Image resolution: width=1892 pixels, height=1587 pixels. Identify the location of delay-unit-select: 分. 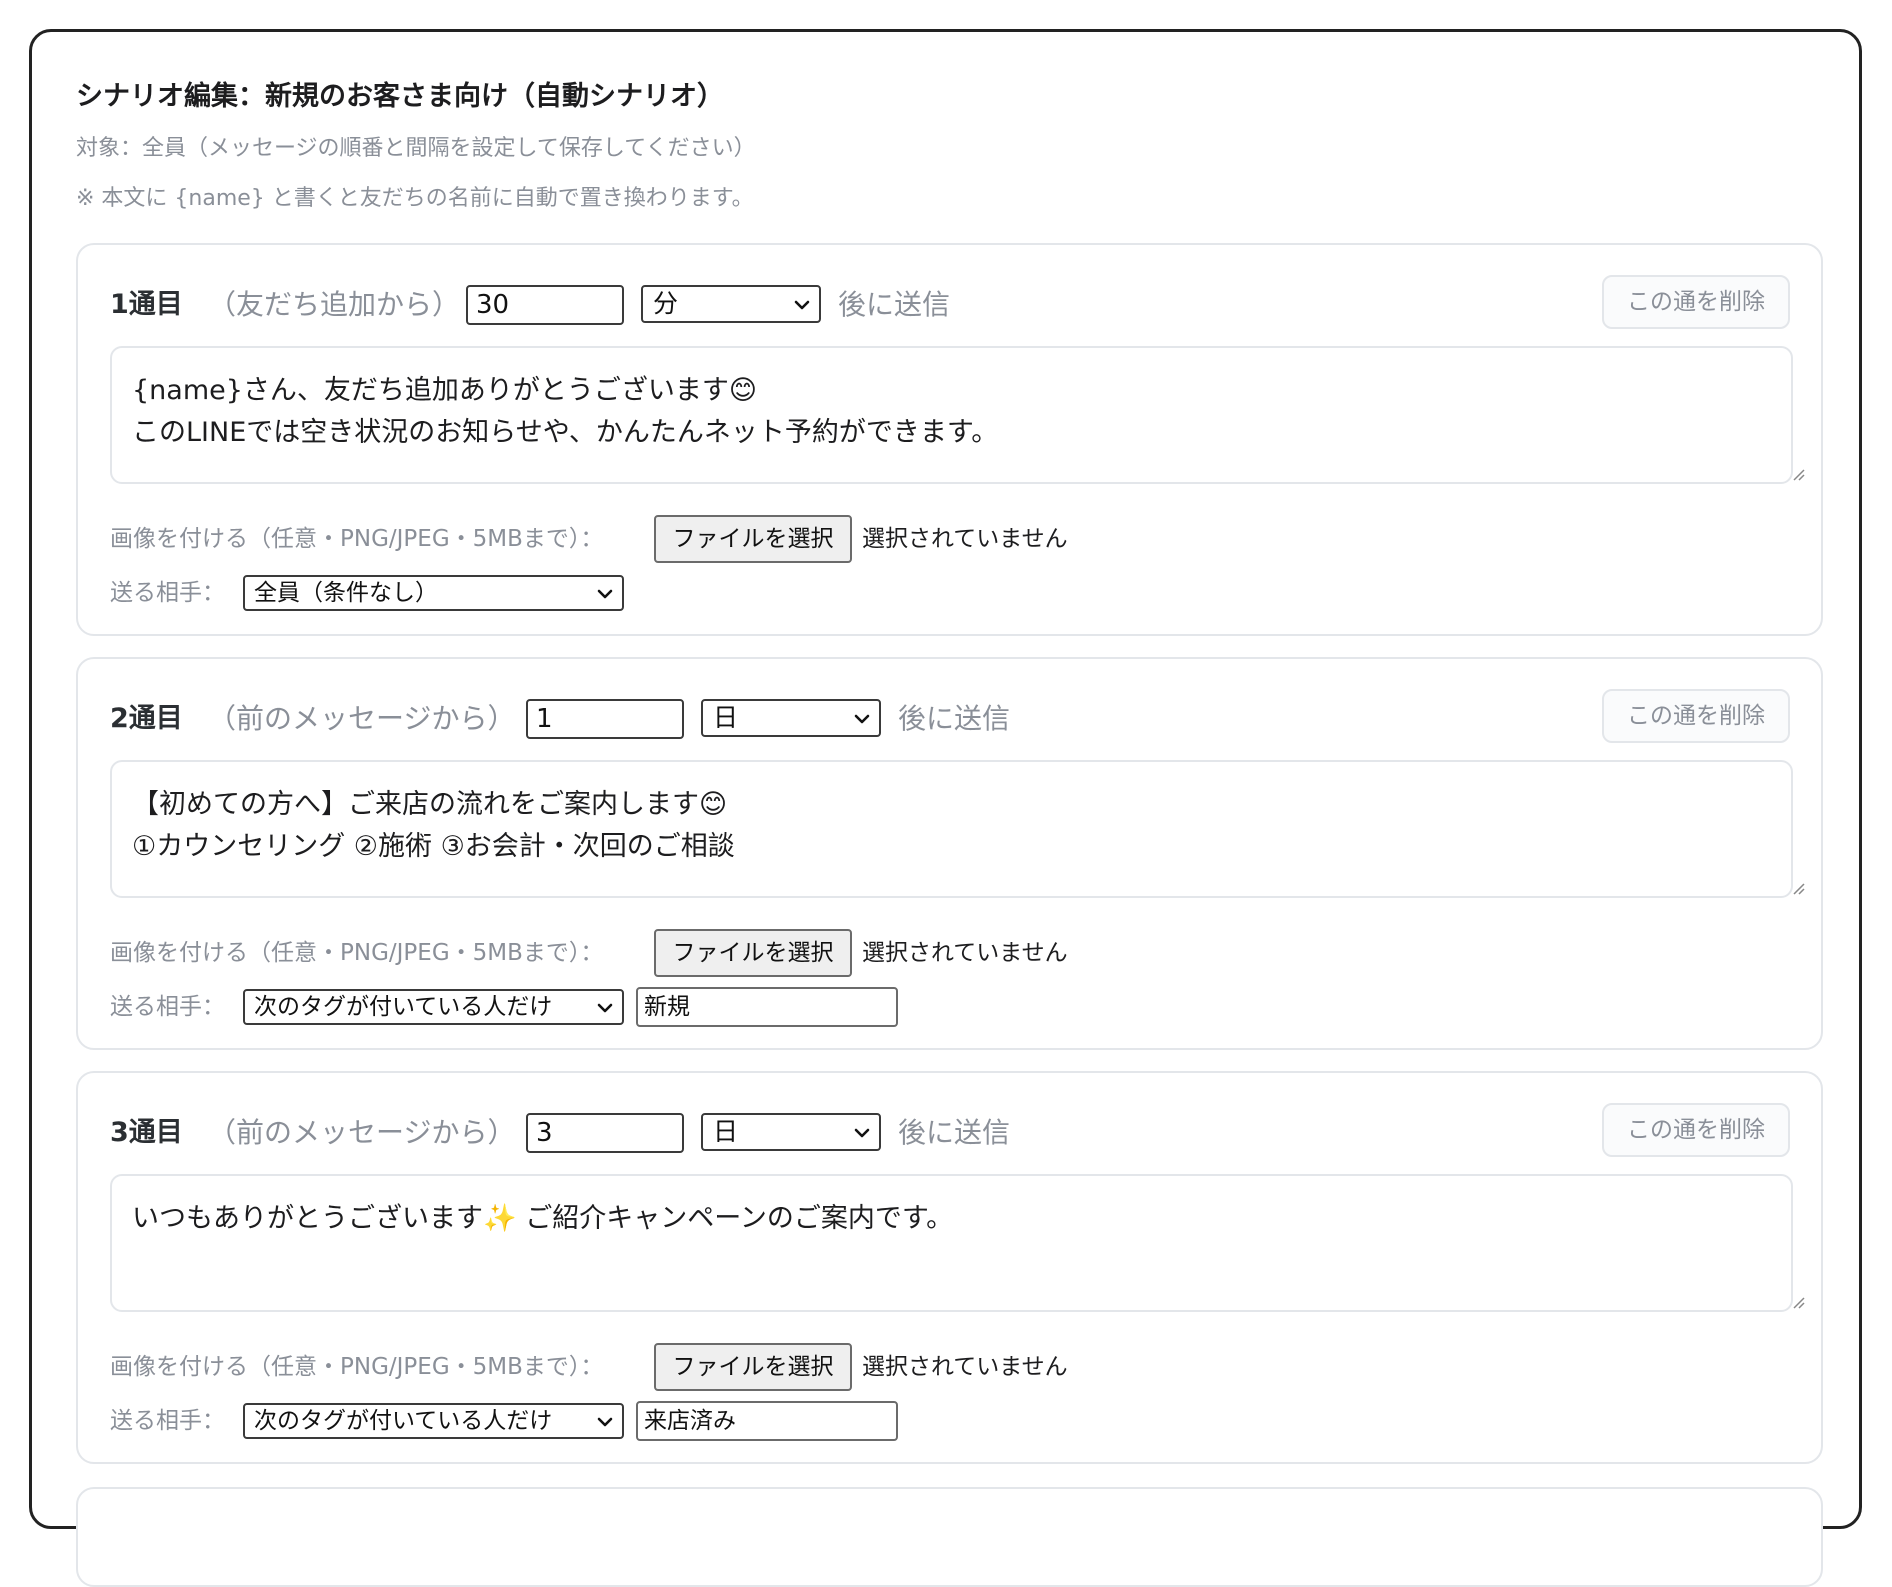
(731, 304).